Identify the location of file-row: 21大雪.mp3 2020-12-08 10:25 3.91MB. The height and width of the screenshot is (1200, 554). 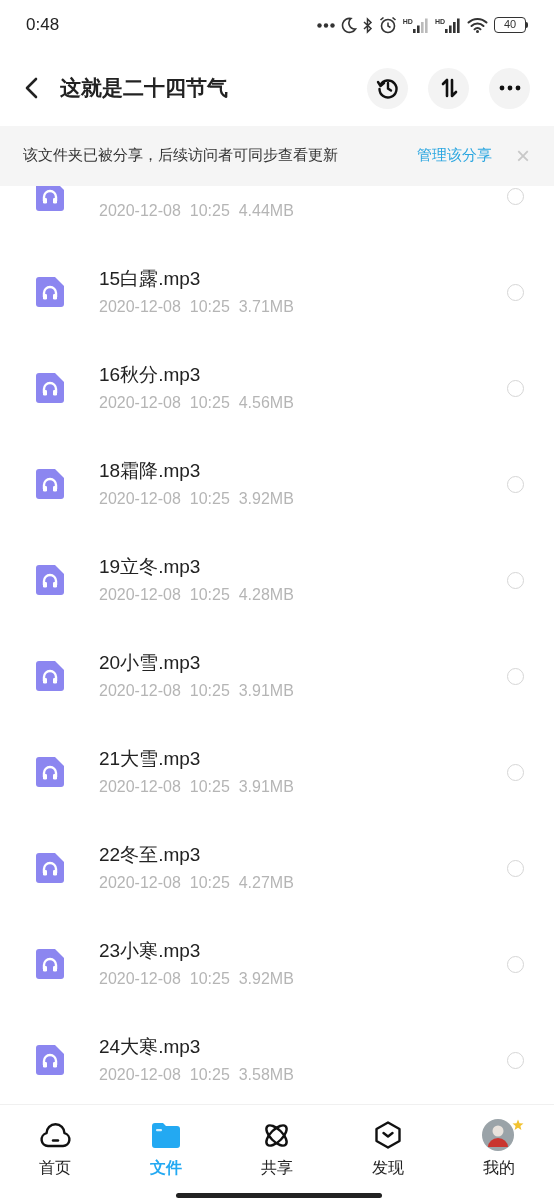
(277, 772).